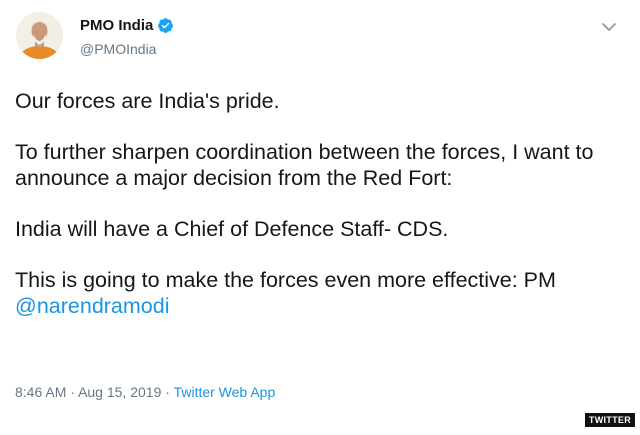  I want to click on person-avatar-icon, so click(39, 35).